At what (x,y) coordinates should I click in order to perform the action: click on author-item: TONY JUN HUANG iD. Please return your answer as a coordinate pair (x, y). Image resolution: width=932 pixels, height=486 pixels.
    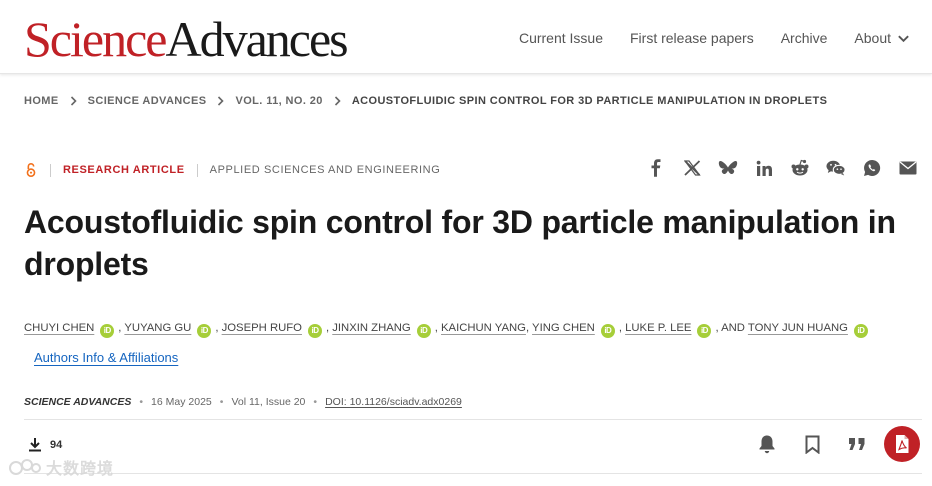
    Looking at the image, I should click on (810, 330).